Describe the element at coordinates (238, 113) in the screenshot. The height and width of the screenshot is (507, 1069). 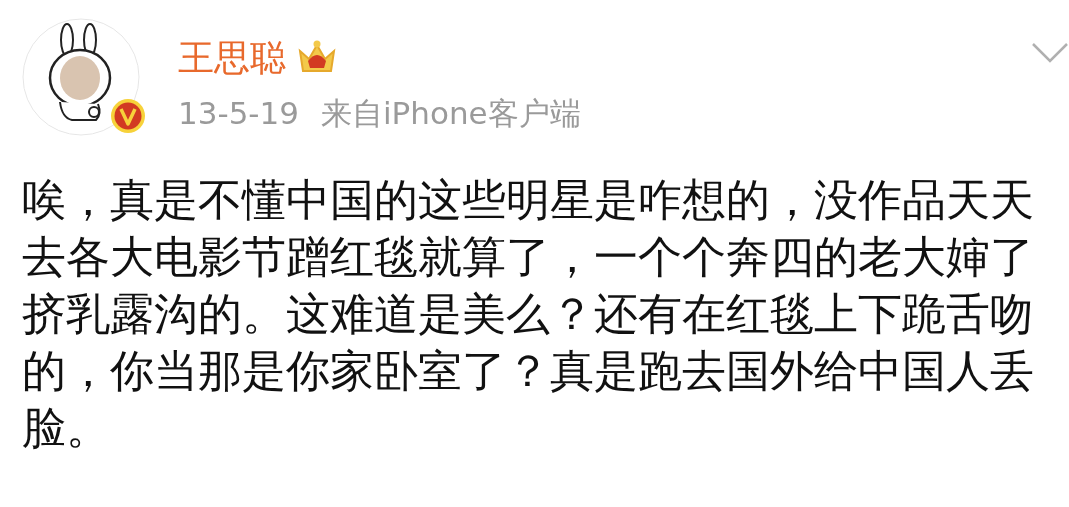
I see `post-date: 13-5-19` at that location.